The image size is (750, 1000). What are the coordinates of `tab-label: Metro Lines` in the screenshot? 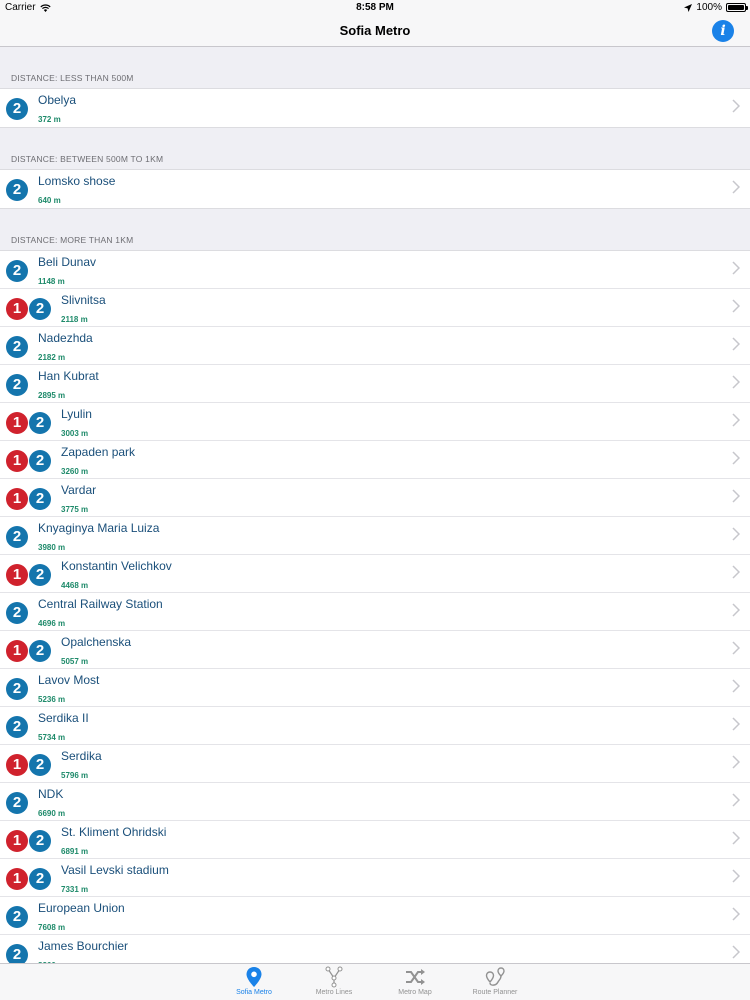 It's located at (334, 992).